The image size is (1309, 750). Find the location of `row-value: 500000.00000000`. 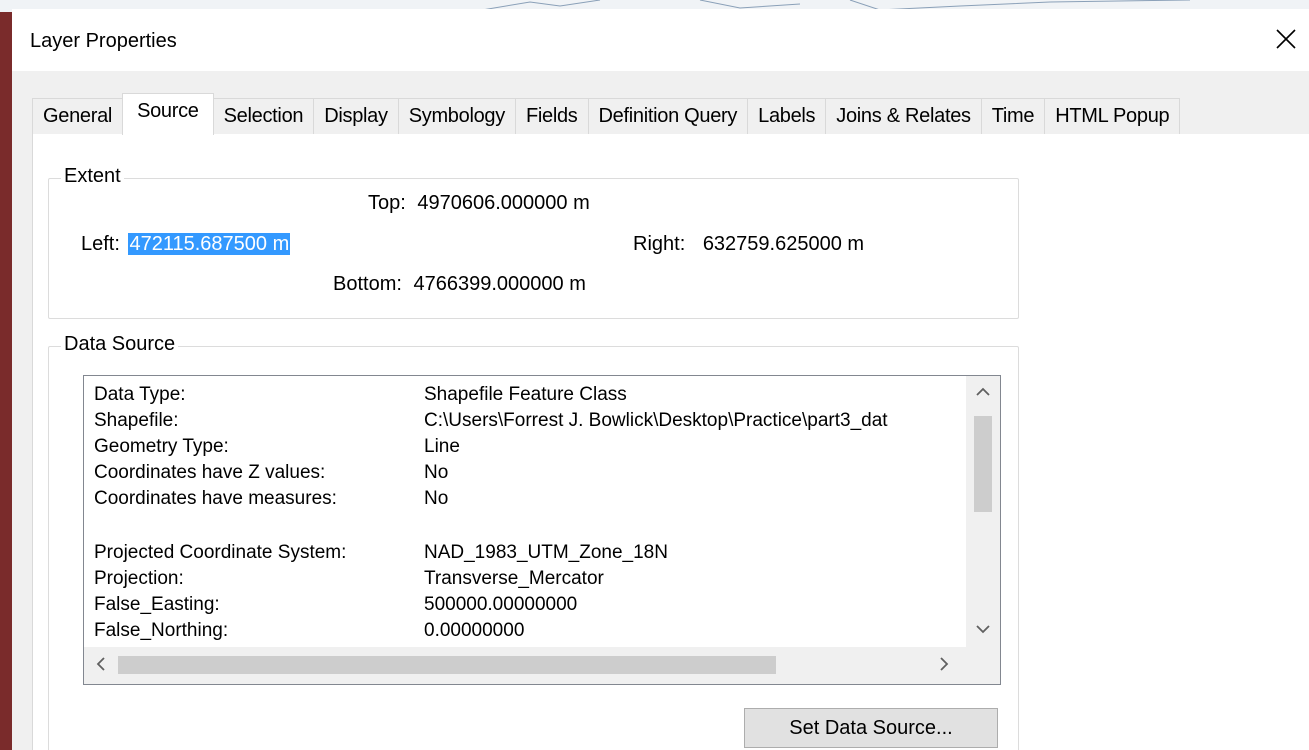

row-value: 500000.00000000 is located at coordinates (501, 604).